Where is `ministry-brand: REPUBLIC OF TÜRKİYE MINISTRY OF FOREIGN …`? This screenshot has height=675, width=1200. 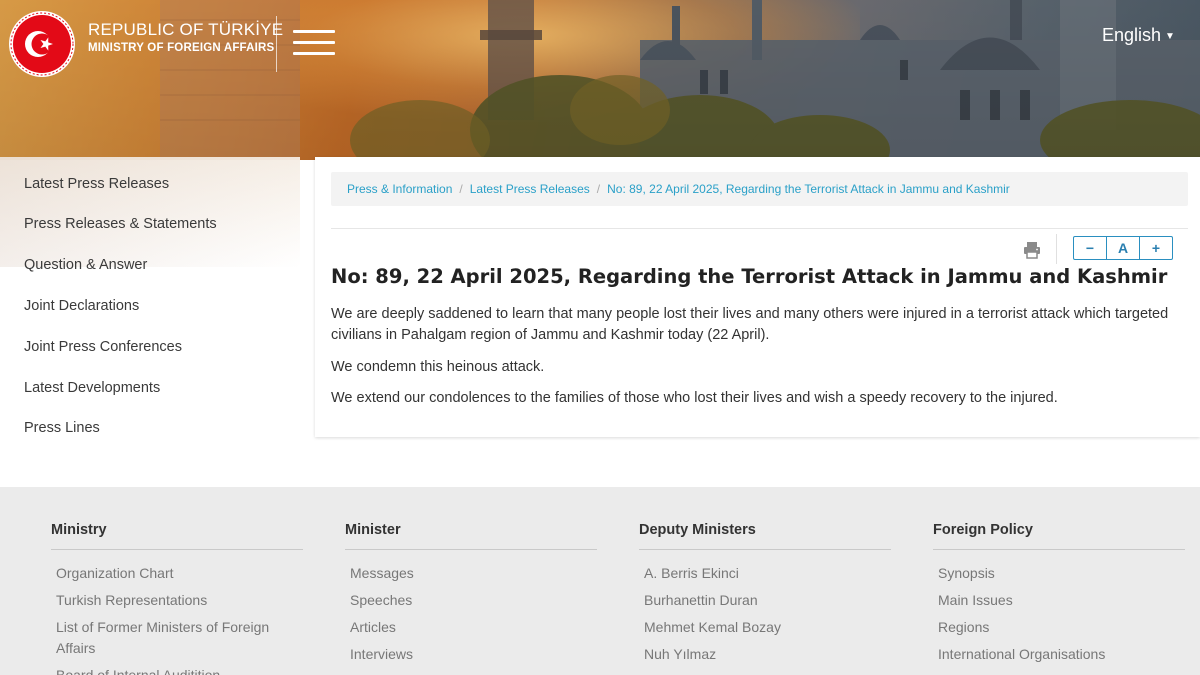
ministry-brand: REPUBLIC OF TÜRKİYE MINISTRY OF FOREIGN … is located at coordinates (185, 37).